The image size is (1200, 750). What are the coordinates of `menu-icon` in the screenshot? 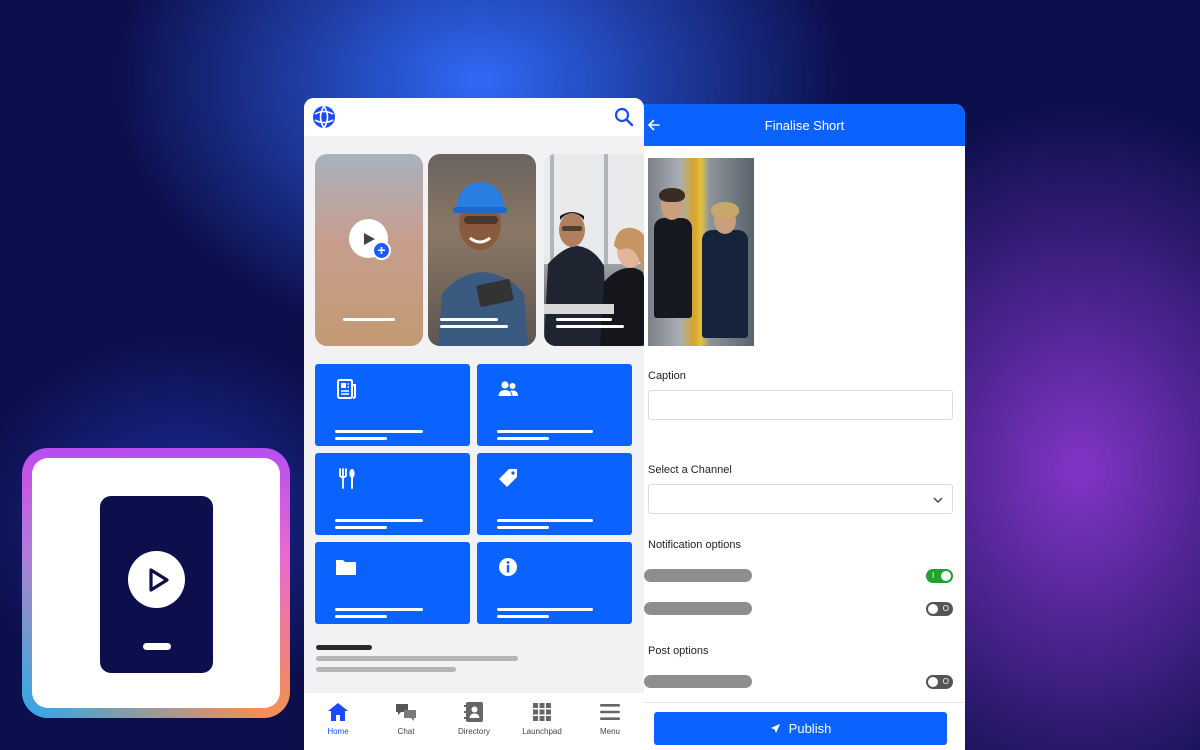 It's located at (610, 712).